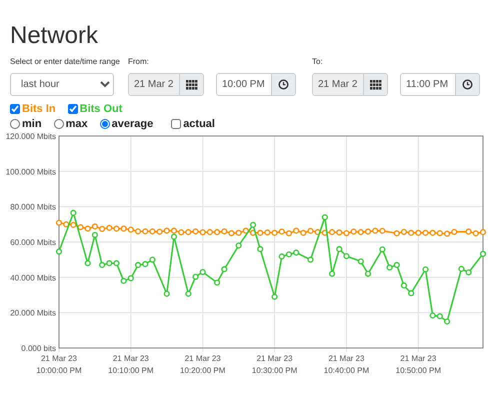  Describe the element at coordinates (39, 108) in the screenshot. I see `series-label: Bits In` at that location.